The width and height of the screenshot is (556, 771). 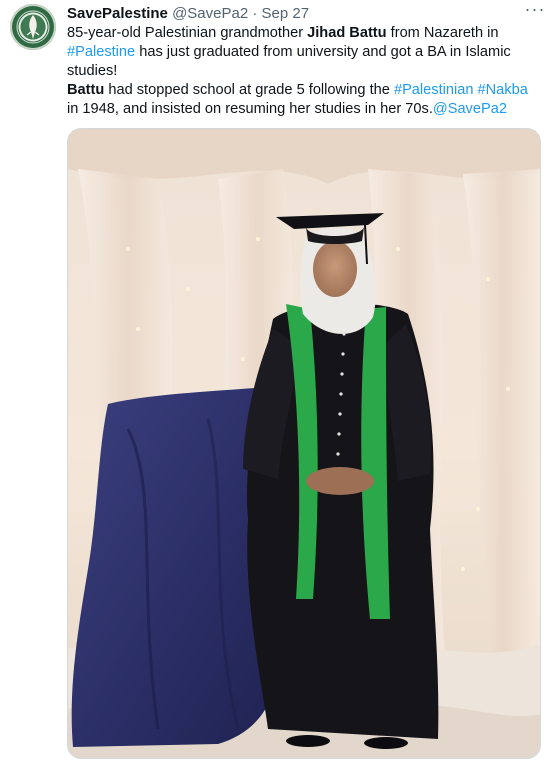 I want to click on author-name: SavePalestine, so click(x=117, y=13).